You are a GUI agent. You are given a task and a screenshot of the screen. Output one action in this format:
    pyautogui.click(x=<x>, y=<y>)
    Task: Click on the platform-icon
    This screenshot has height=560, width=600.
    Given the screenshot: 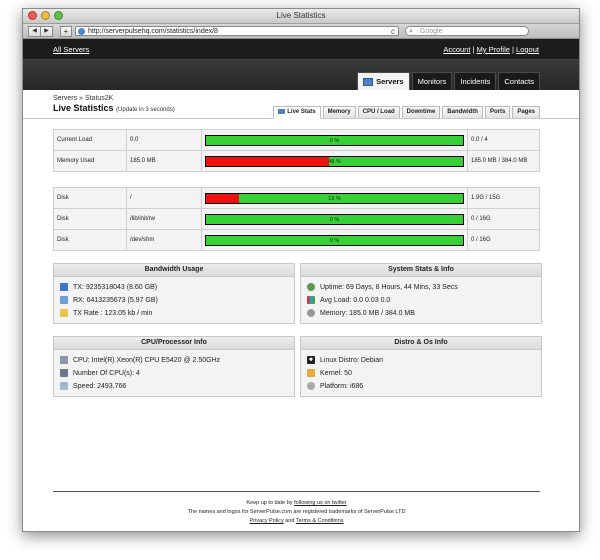 What is the action you would take?
    pyautogui.click(x=311, y=386)
    